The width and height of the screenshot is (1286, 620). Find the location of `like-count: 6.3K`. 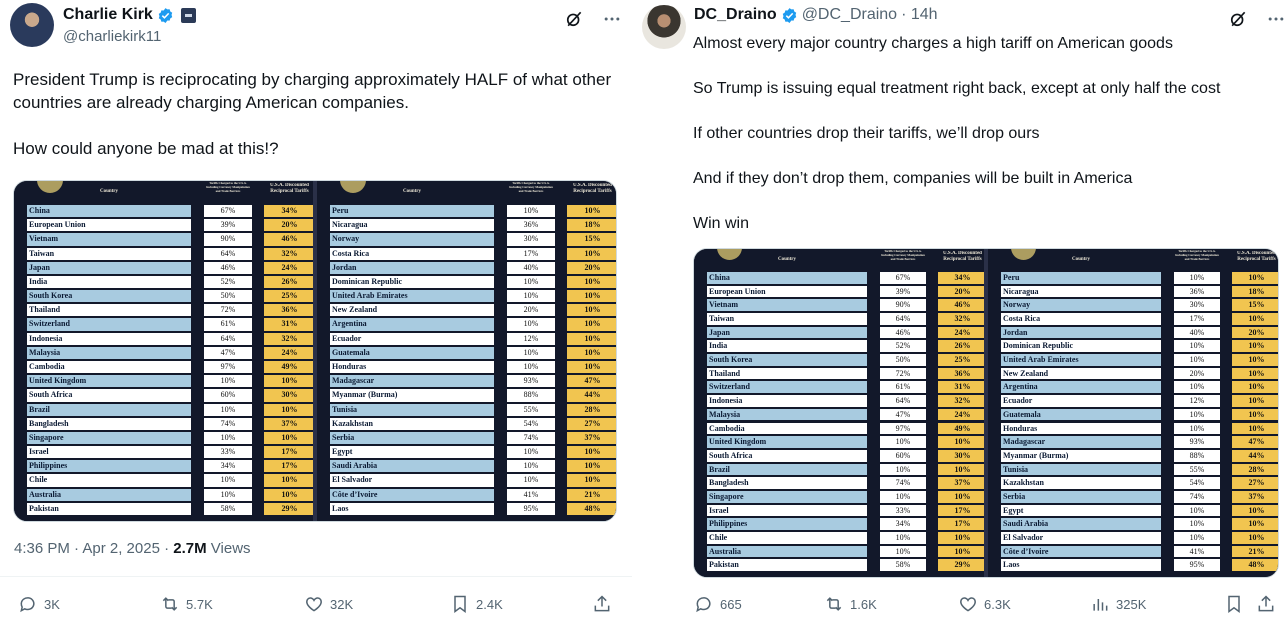

like-count: 6.3K is located at coordinates (997, 604).